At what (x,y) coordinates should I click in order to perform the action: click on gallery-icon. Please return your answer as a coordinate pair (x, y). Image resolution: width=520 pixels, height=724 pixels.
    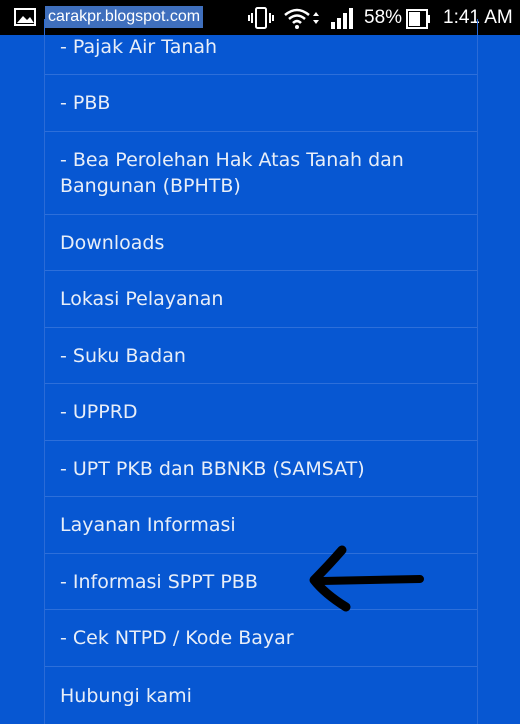
    Looking at the image, I should click on (25, 17).